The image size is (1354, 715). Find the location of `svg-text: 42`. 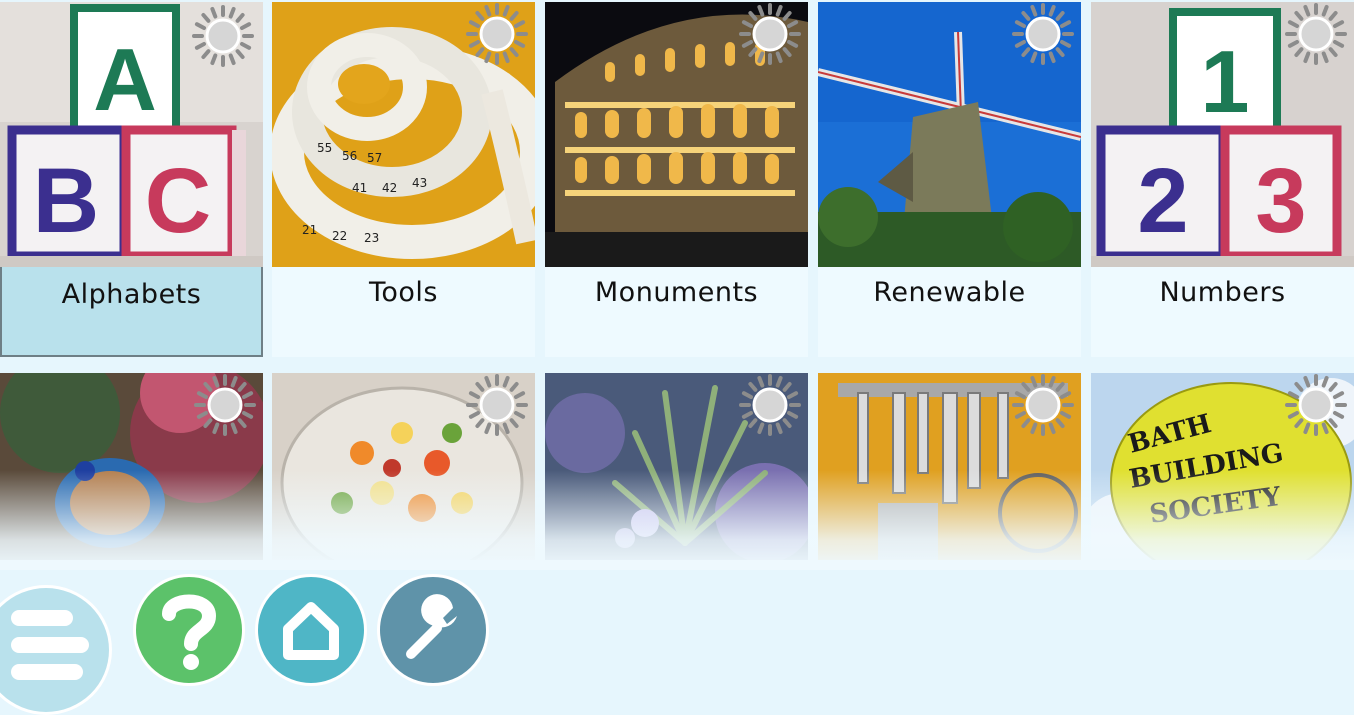

svg-text: 42 is located at coordinates (389, 188).